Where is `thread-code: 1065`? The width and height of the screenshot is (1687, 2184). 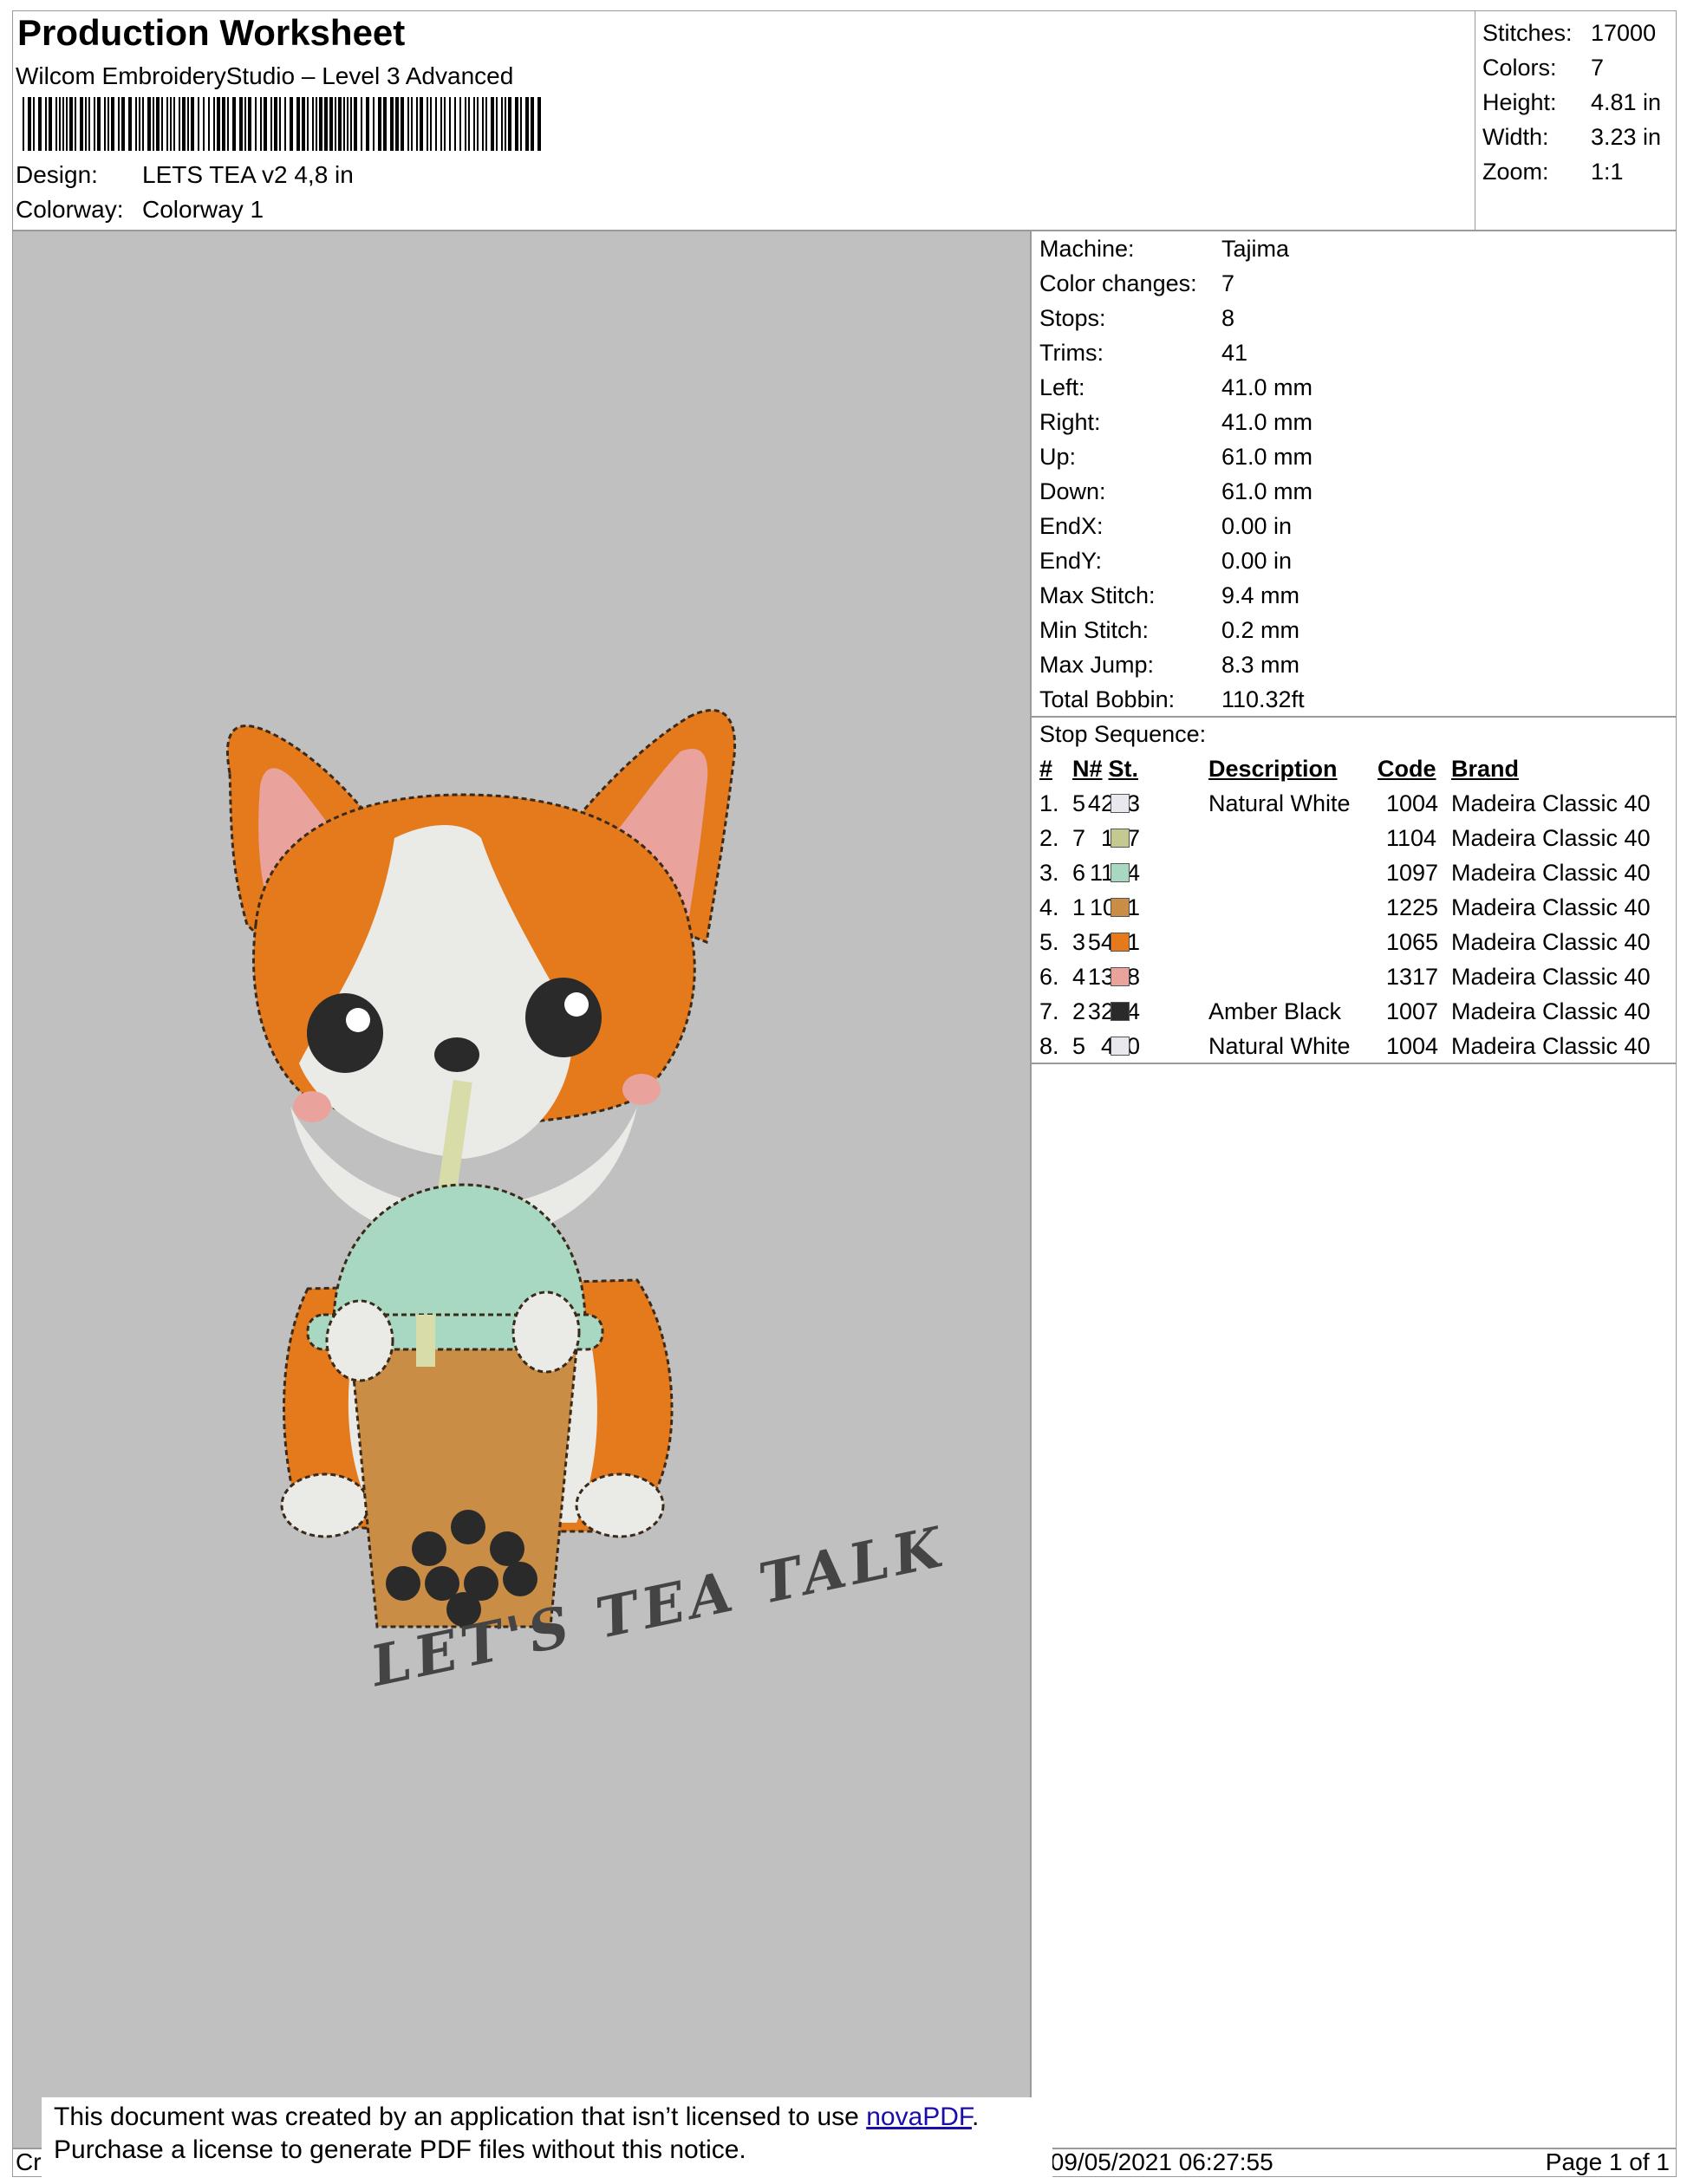
thread-code: 1065 is located at coordinates (1412, 942).